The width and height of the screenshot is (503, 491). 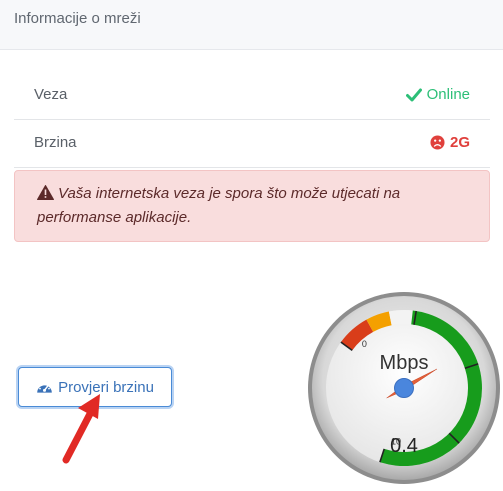 What do you see at coordinates (437, 142) in the screenshot?
I see `sad-face-icon` at bounding box center [437, 142].